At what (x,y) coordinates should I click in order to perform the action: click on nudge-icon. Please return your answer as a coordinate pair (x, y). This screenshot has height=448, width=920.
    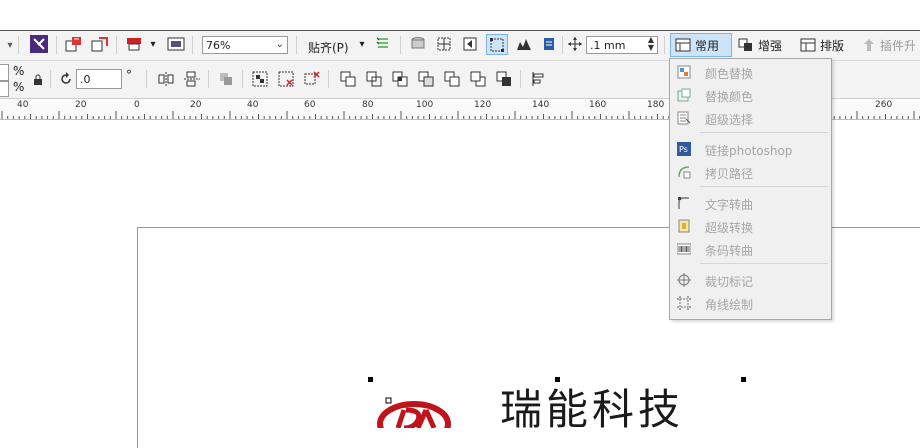
    Looking at the image, I should click on (575, 44).